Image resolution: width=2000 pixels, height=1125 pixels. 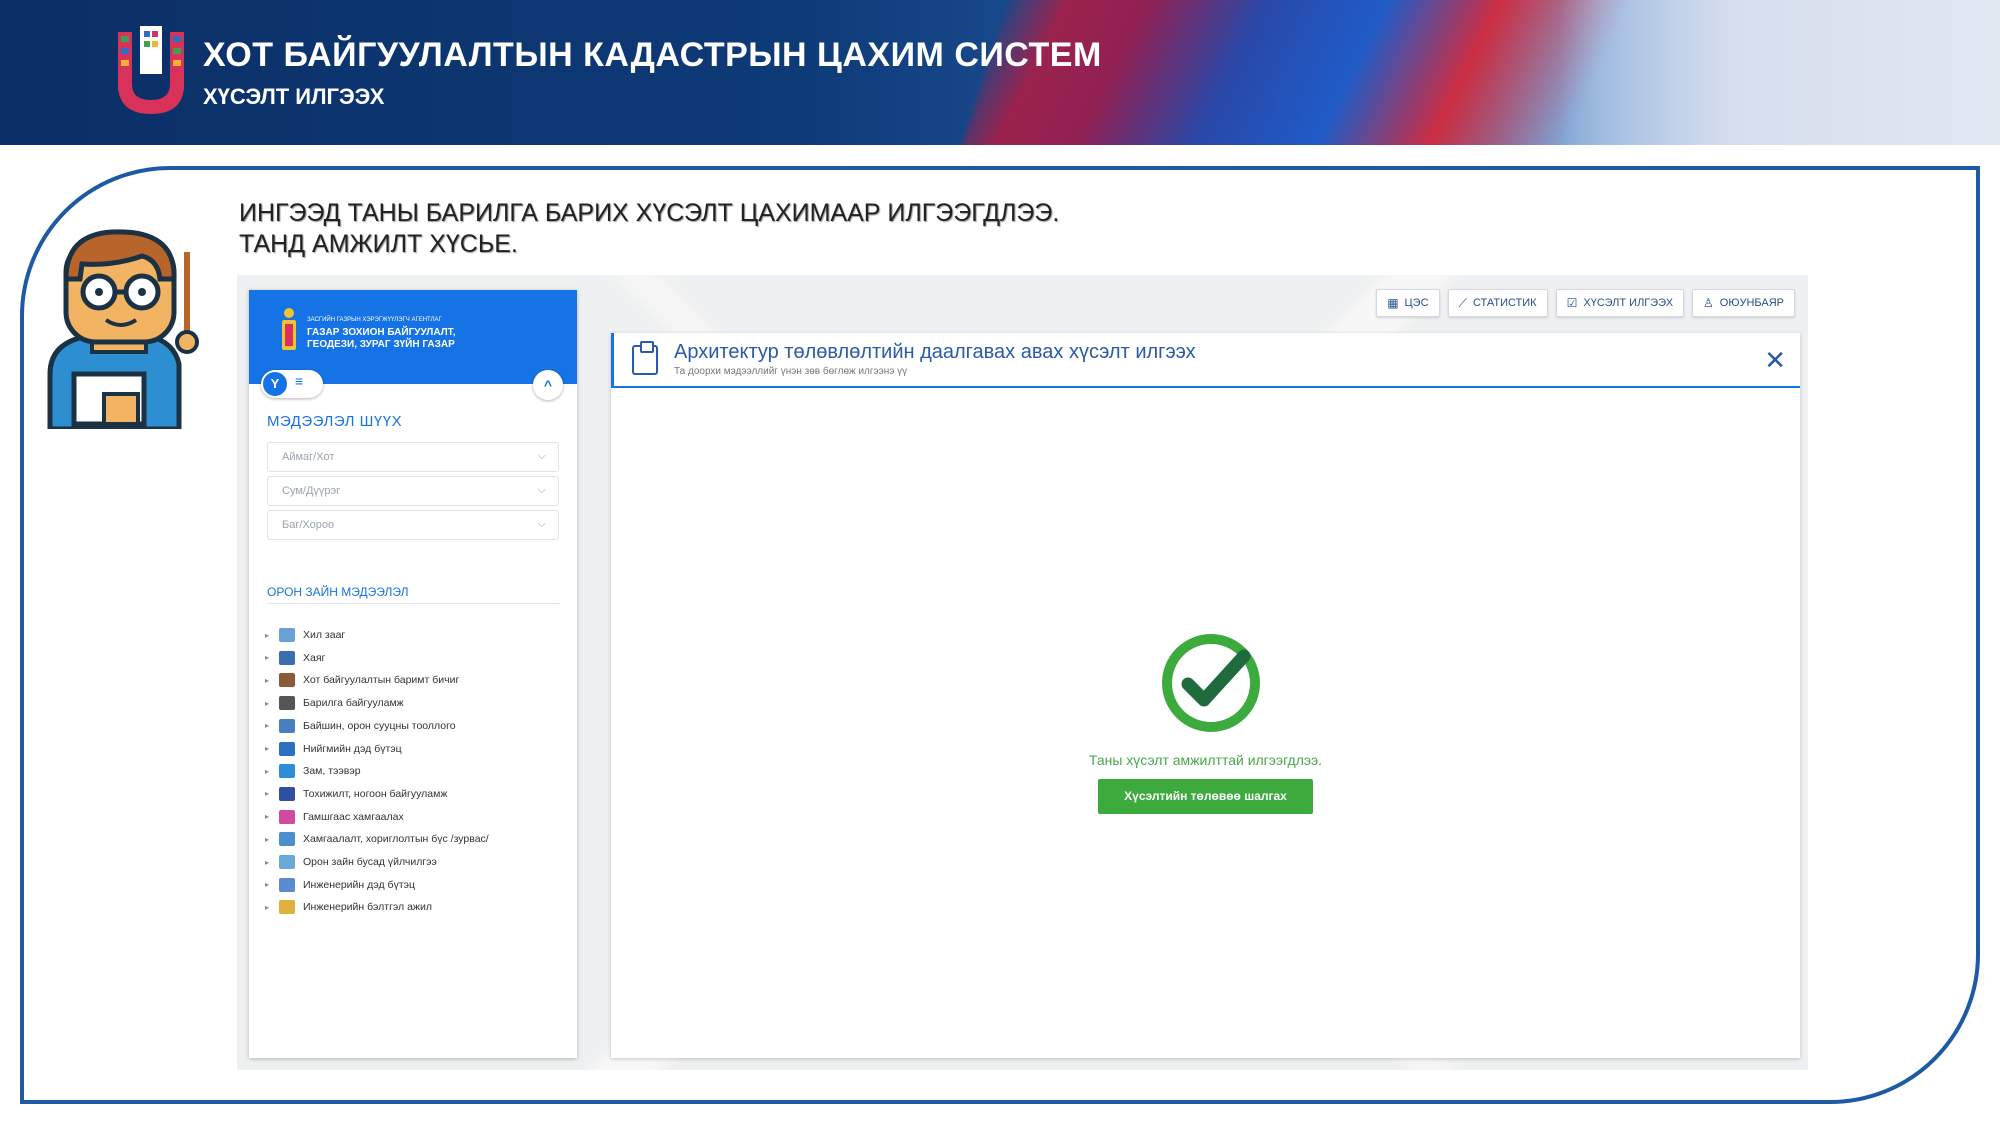 I want to click on layer-item: ▸ Инженерийн бэлтгэл ажил, so click(x=348, y=907).